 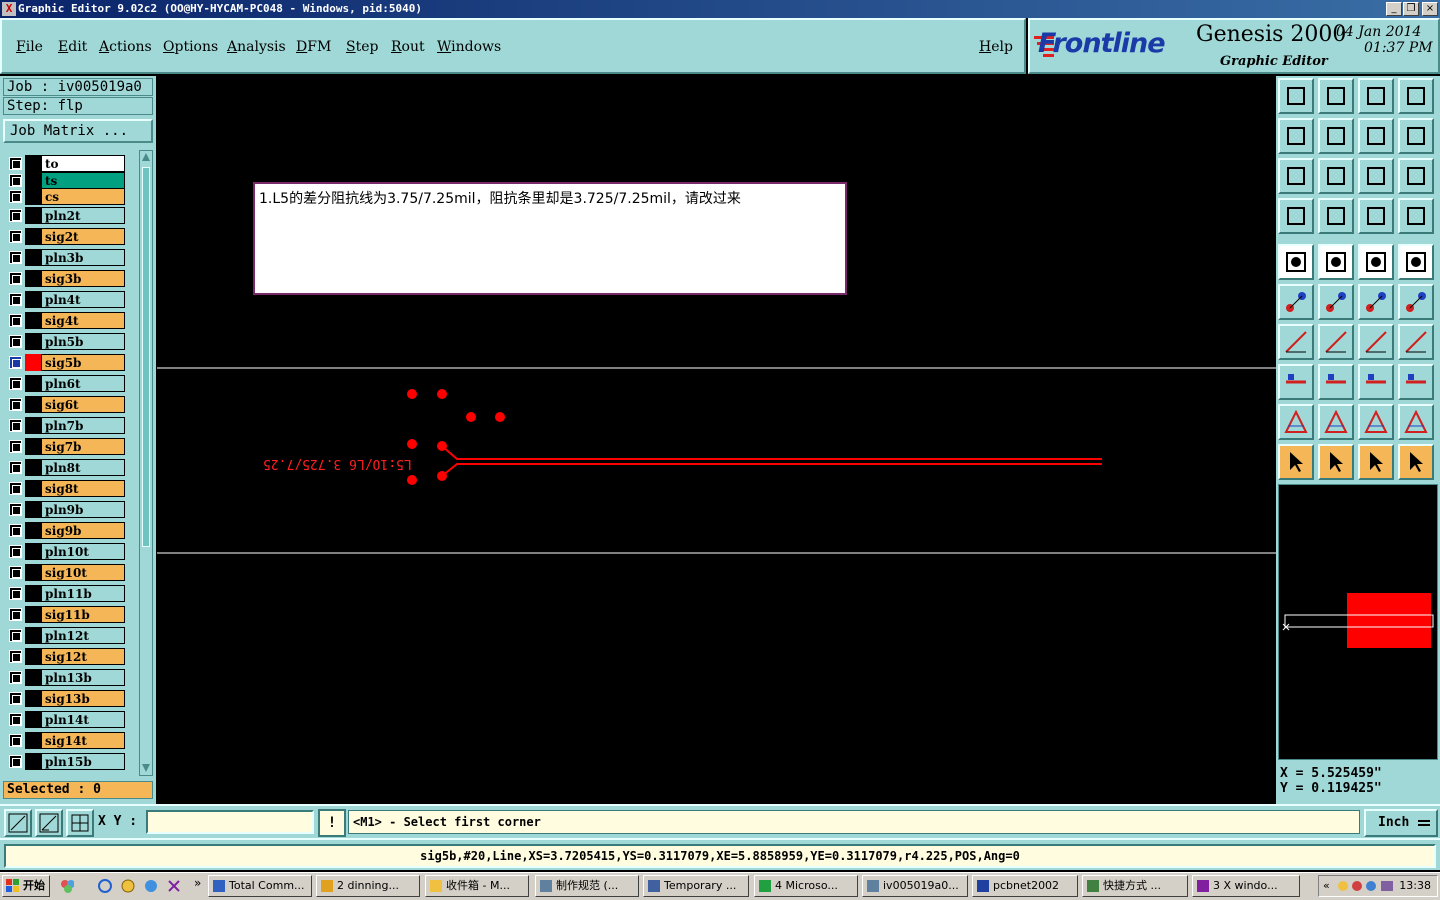 What do you see at coordinates (66, 383) in the screenshot?
I see `layer-row-pln6t: pln6t` at bounding box center [66, 383].